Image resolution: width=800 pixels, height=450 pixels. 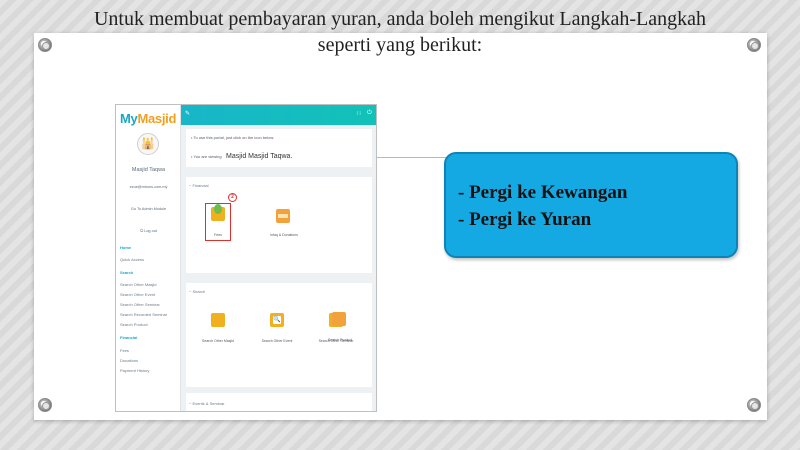 I want to click on logout-label: Log out, so click(x=150, y=231).